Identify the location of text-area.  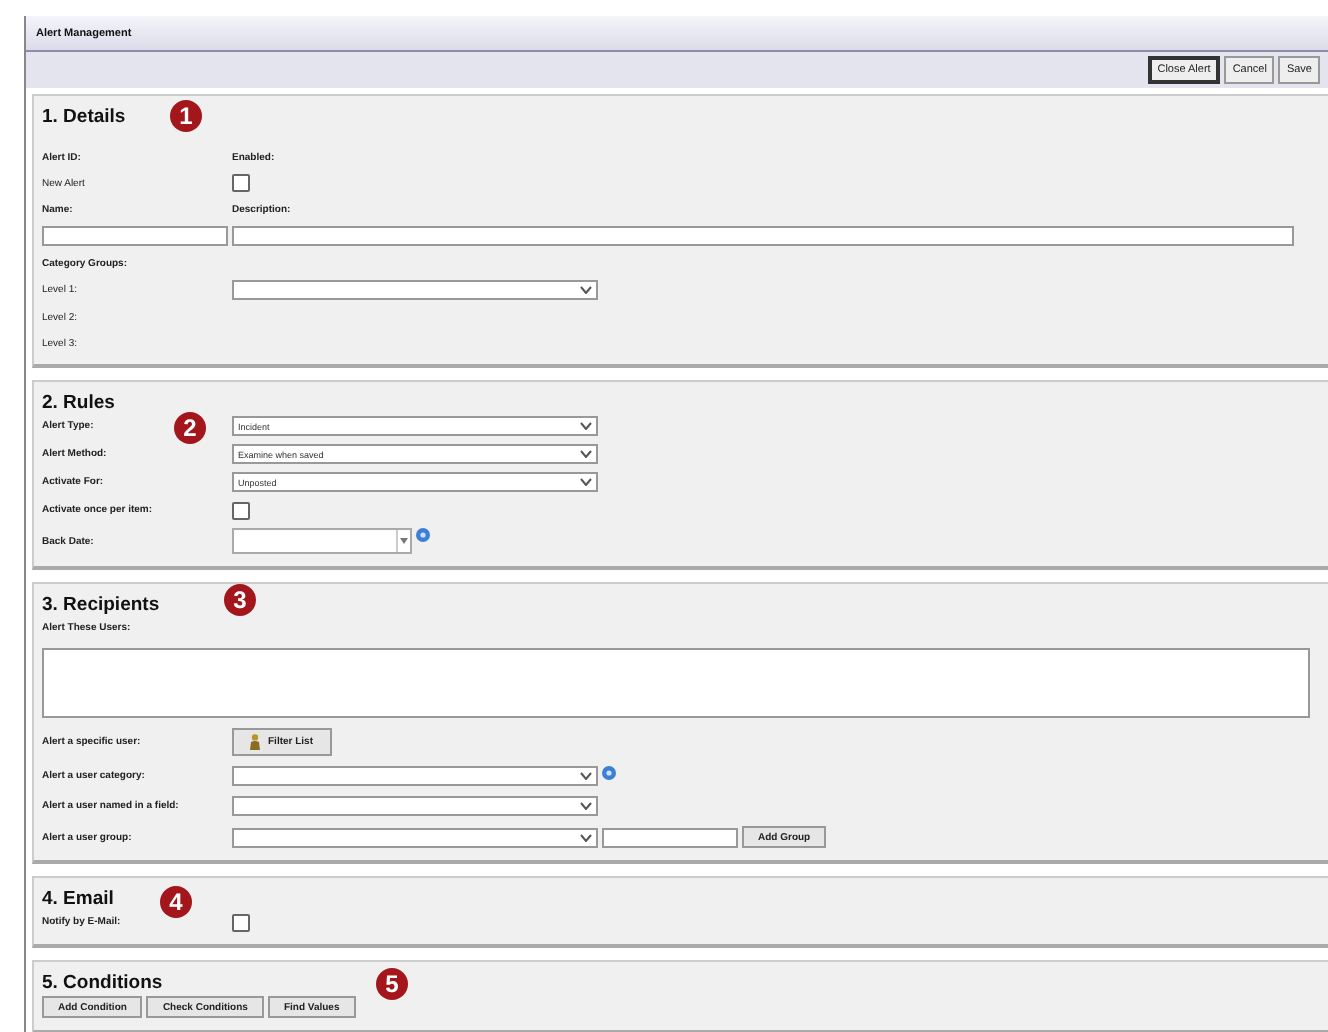
(676, 683).